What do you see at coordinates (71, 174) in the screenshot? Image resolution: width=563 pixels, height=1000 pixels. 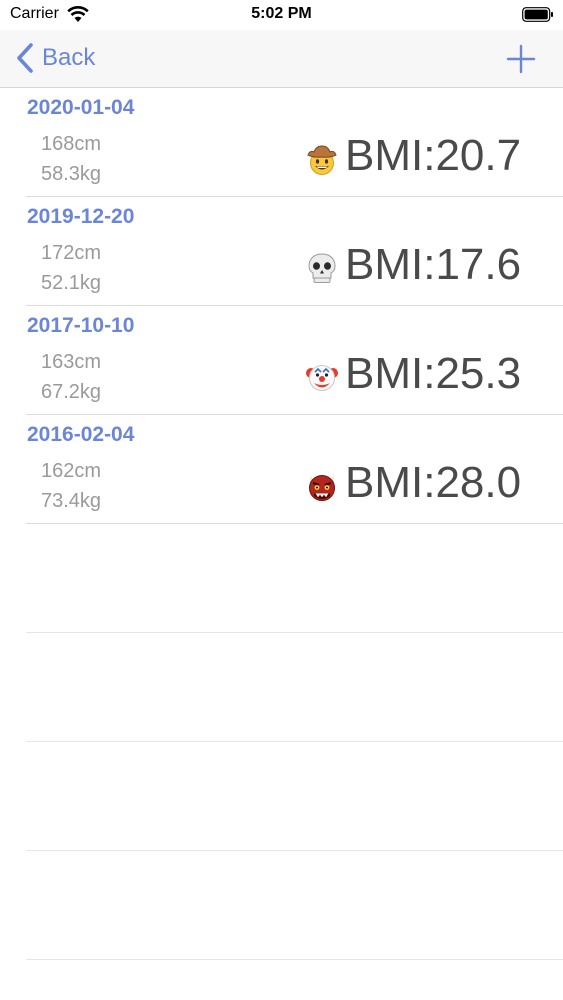 I see `record-weight: 58.3kg` at bounding box center [71, 174].